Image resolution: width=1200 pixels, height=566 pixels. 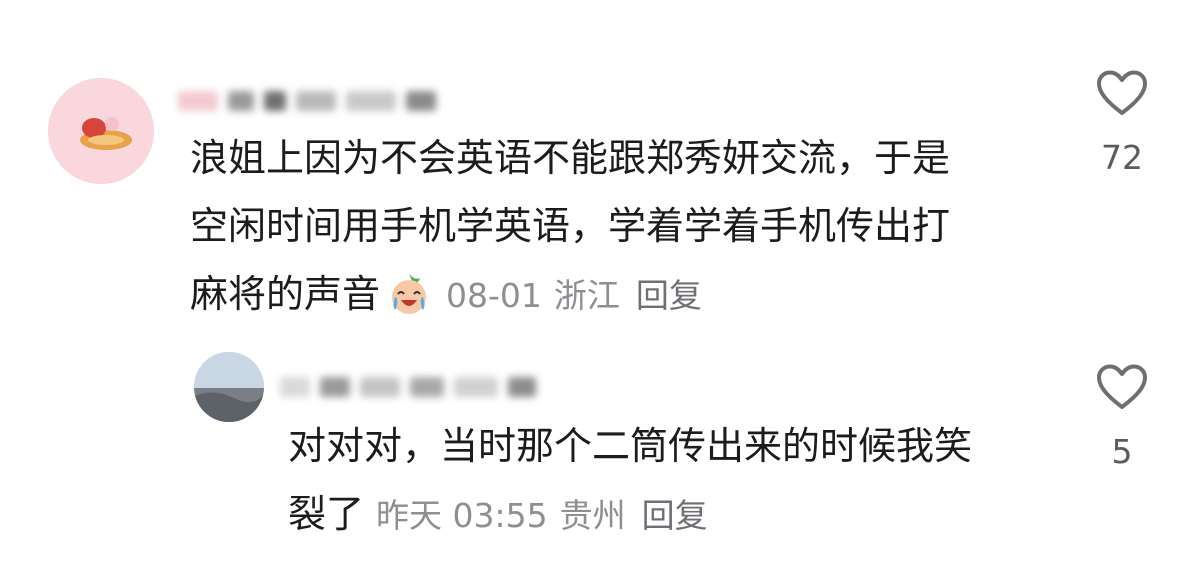 I want to click on reply-button: 回复, so click(x=675, y=515).